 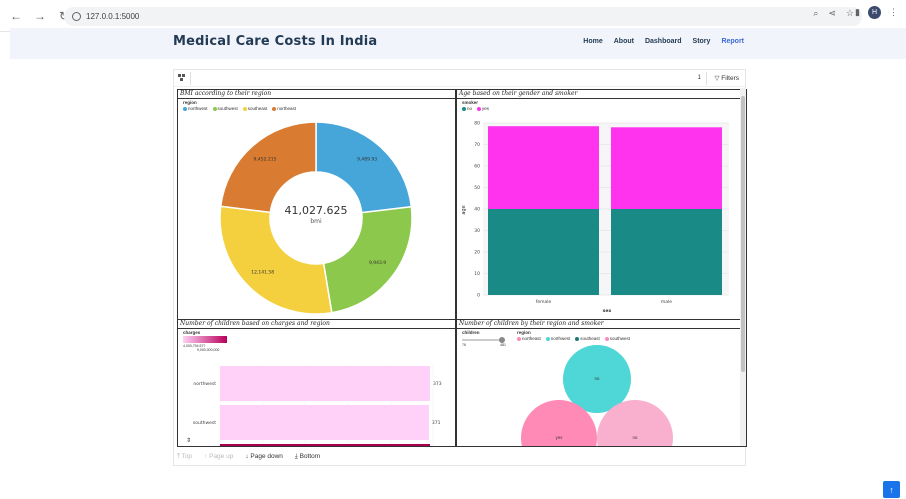 I want to click on y-tick-label: 60, so click(x=477, y=167).